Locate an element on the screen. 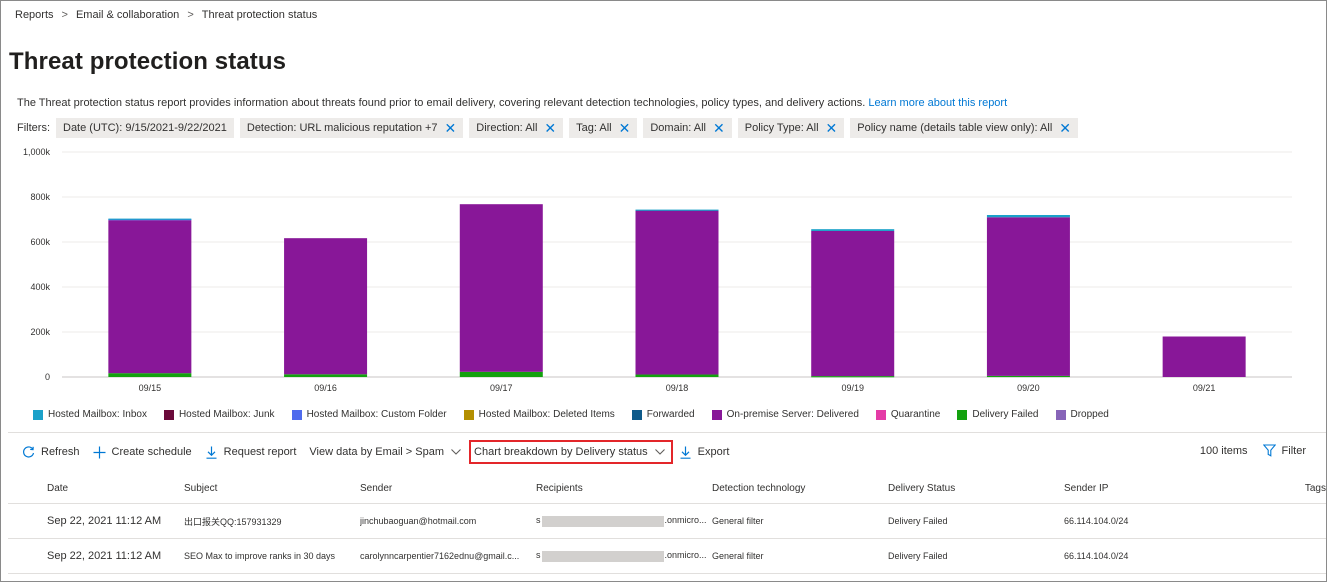  filter-chip-label: Domain: All is located at coordinates (678, 128).